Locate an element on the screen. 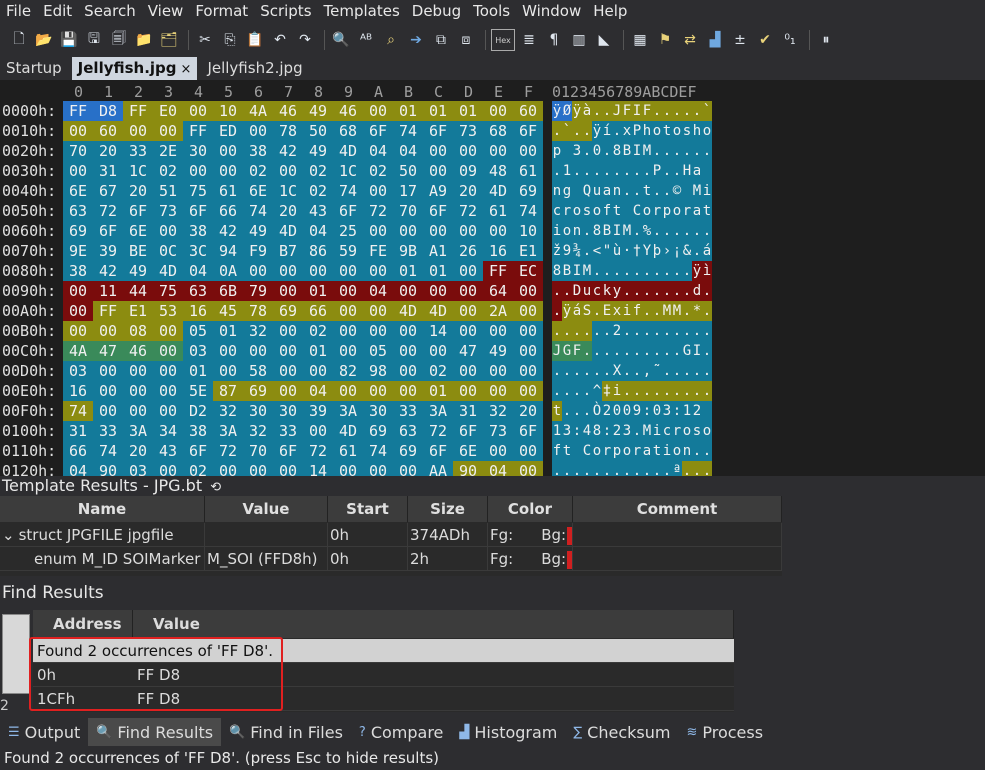 This screenshot has height=770, width=985. hex-byte: 73 is located at coordinates (498, 431).